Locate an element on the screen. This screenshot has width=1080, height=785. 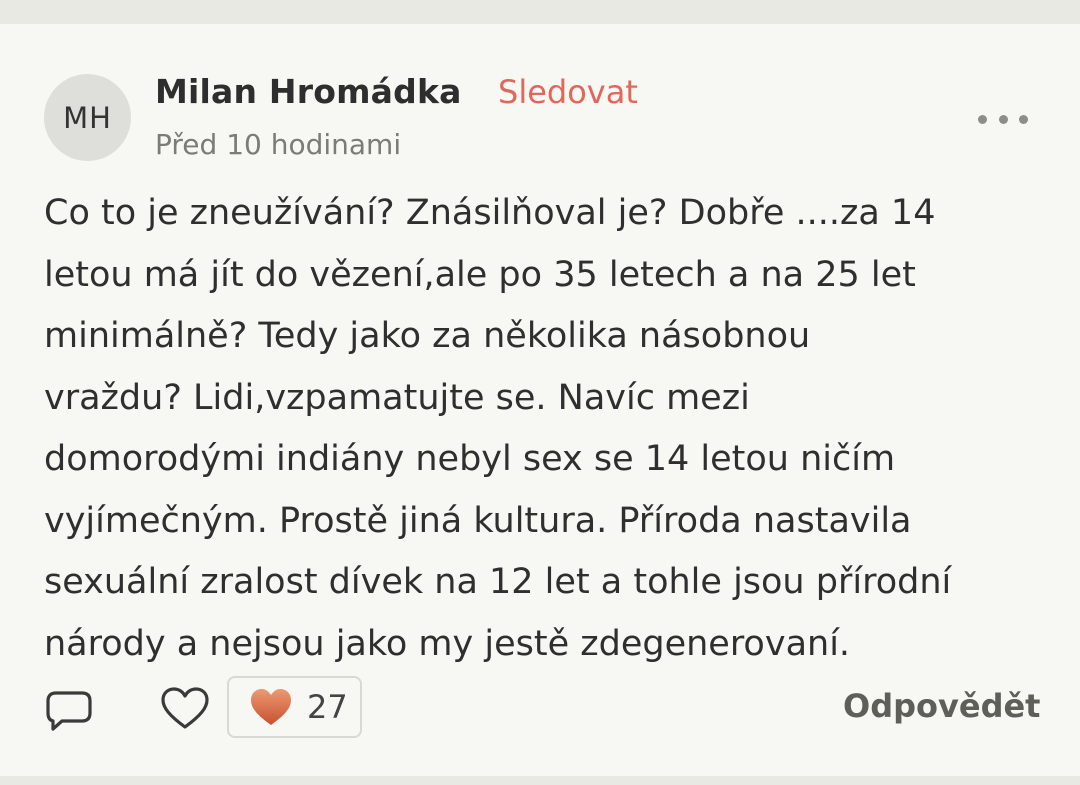
more-dots-icon is located at coordinates (1003, 119).